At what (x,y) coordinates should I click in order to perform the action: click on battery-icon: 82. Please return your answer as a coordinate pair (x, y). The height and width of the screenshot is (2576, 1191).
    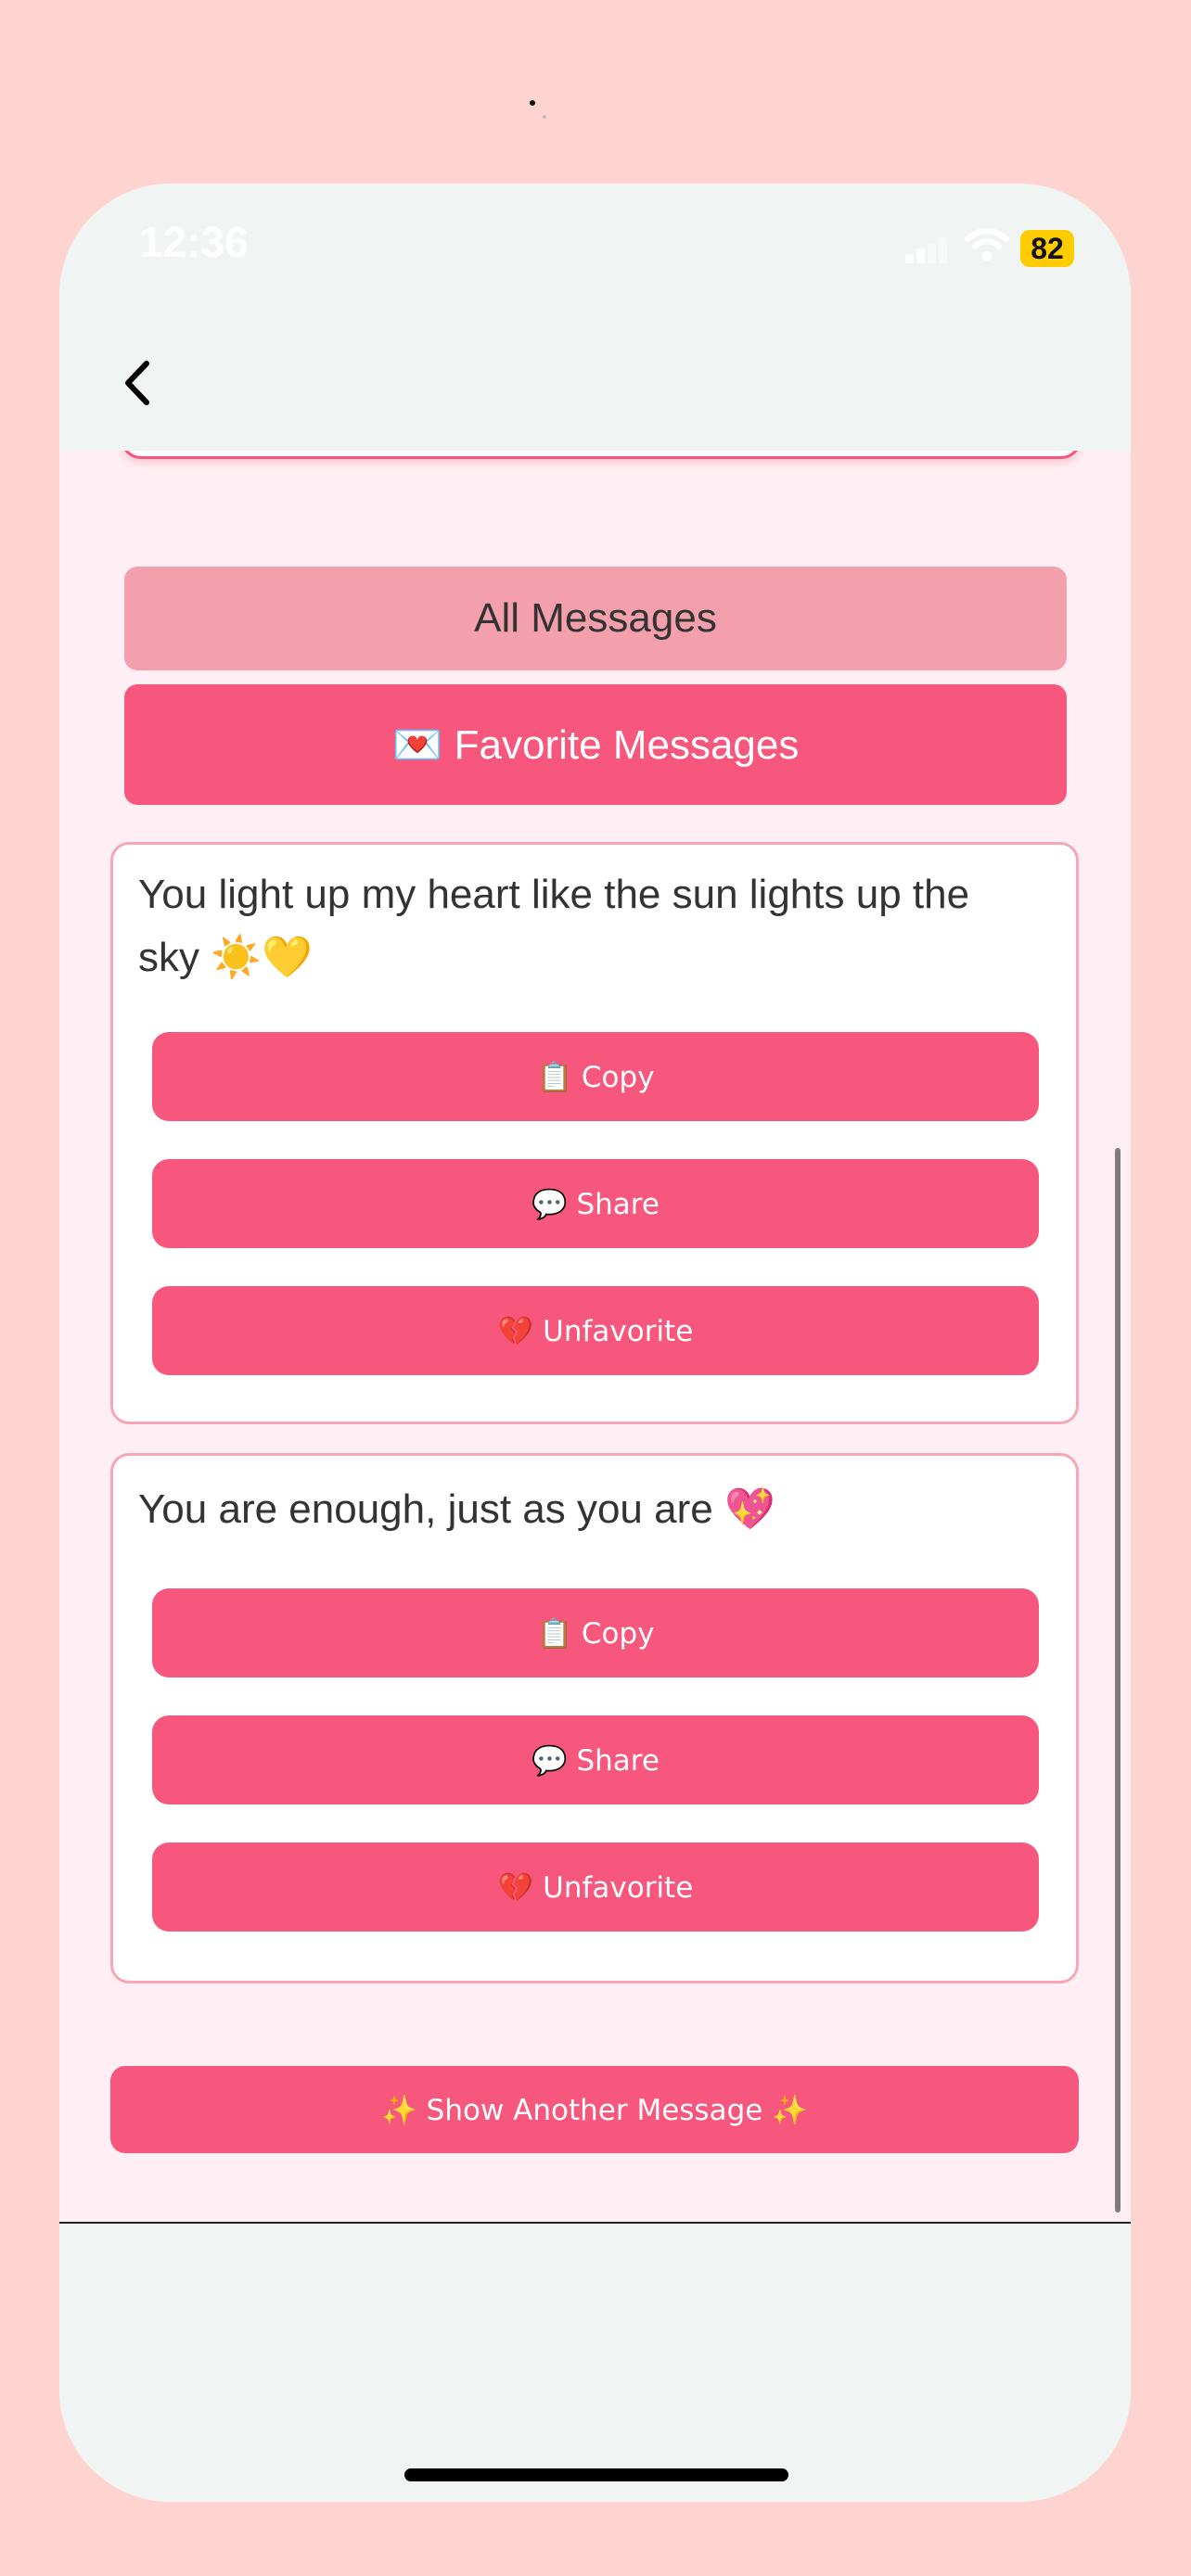
    Looking at the image, I should click on (1047, 249).